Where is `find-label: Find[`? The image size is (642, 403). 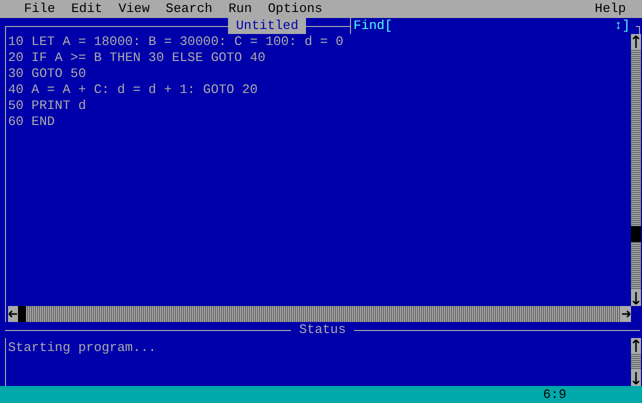 find-label: Find[ is located at coordinates (371, 26).